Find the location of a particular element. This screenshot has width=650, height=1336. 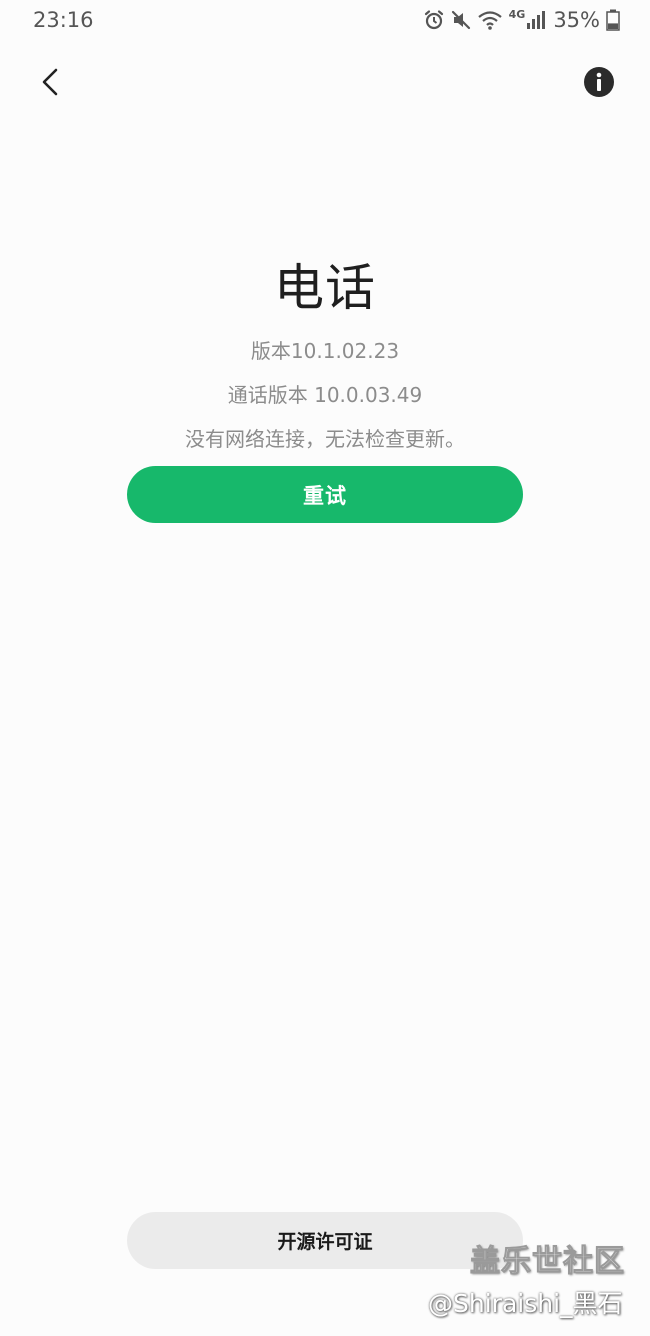

battery-fill is located at coordinates (613, 26).